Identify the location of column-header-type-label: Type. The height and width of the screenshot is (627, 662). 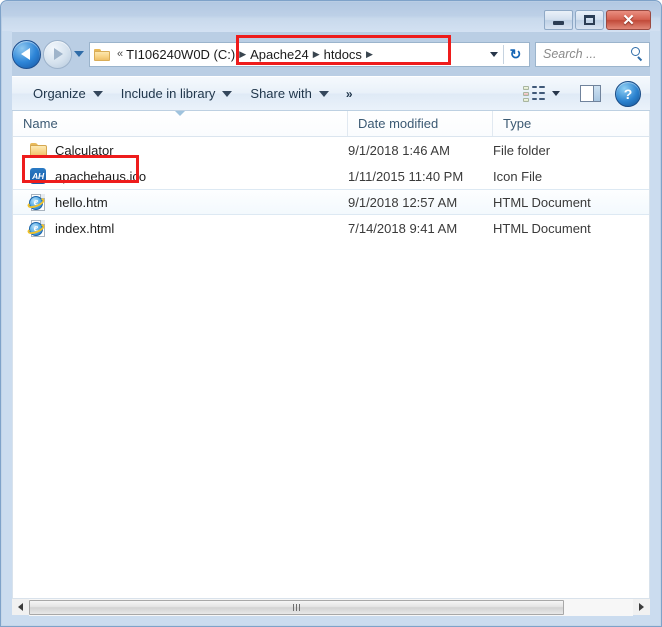
(517, 123).